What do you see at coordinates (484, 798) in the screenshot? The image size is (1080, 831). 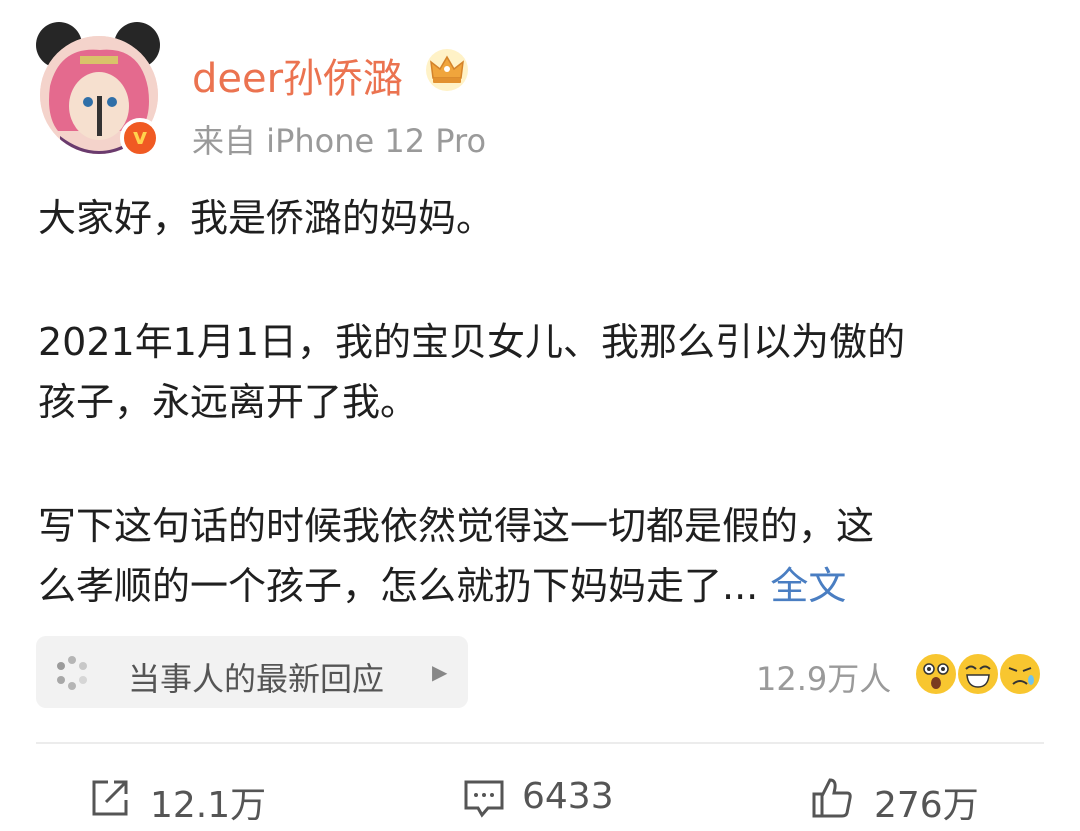 I see `comment-icon` at bounding box center [484, 798].